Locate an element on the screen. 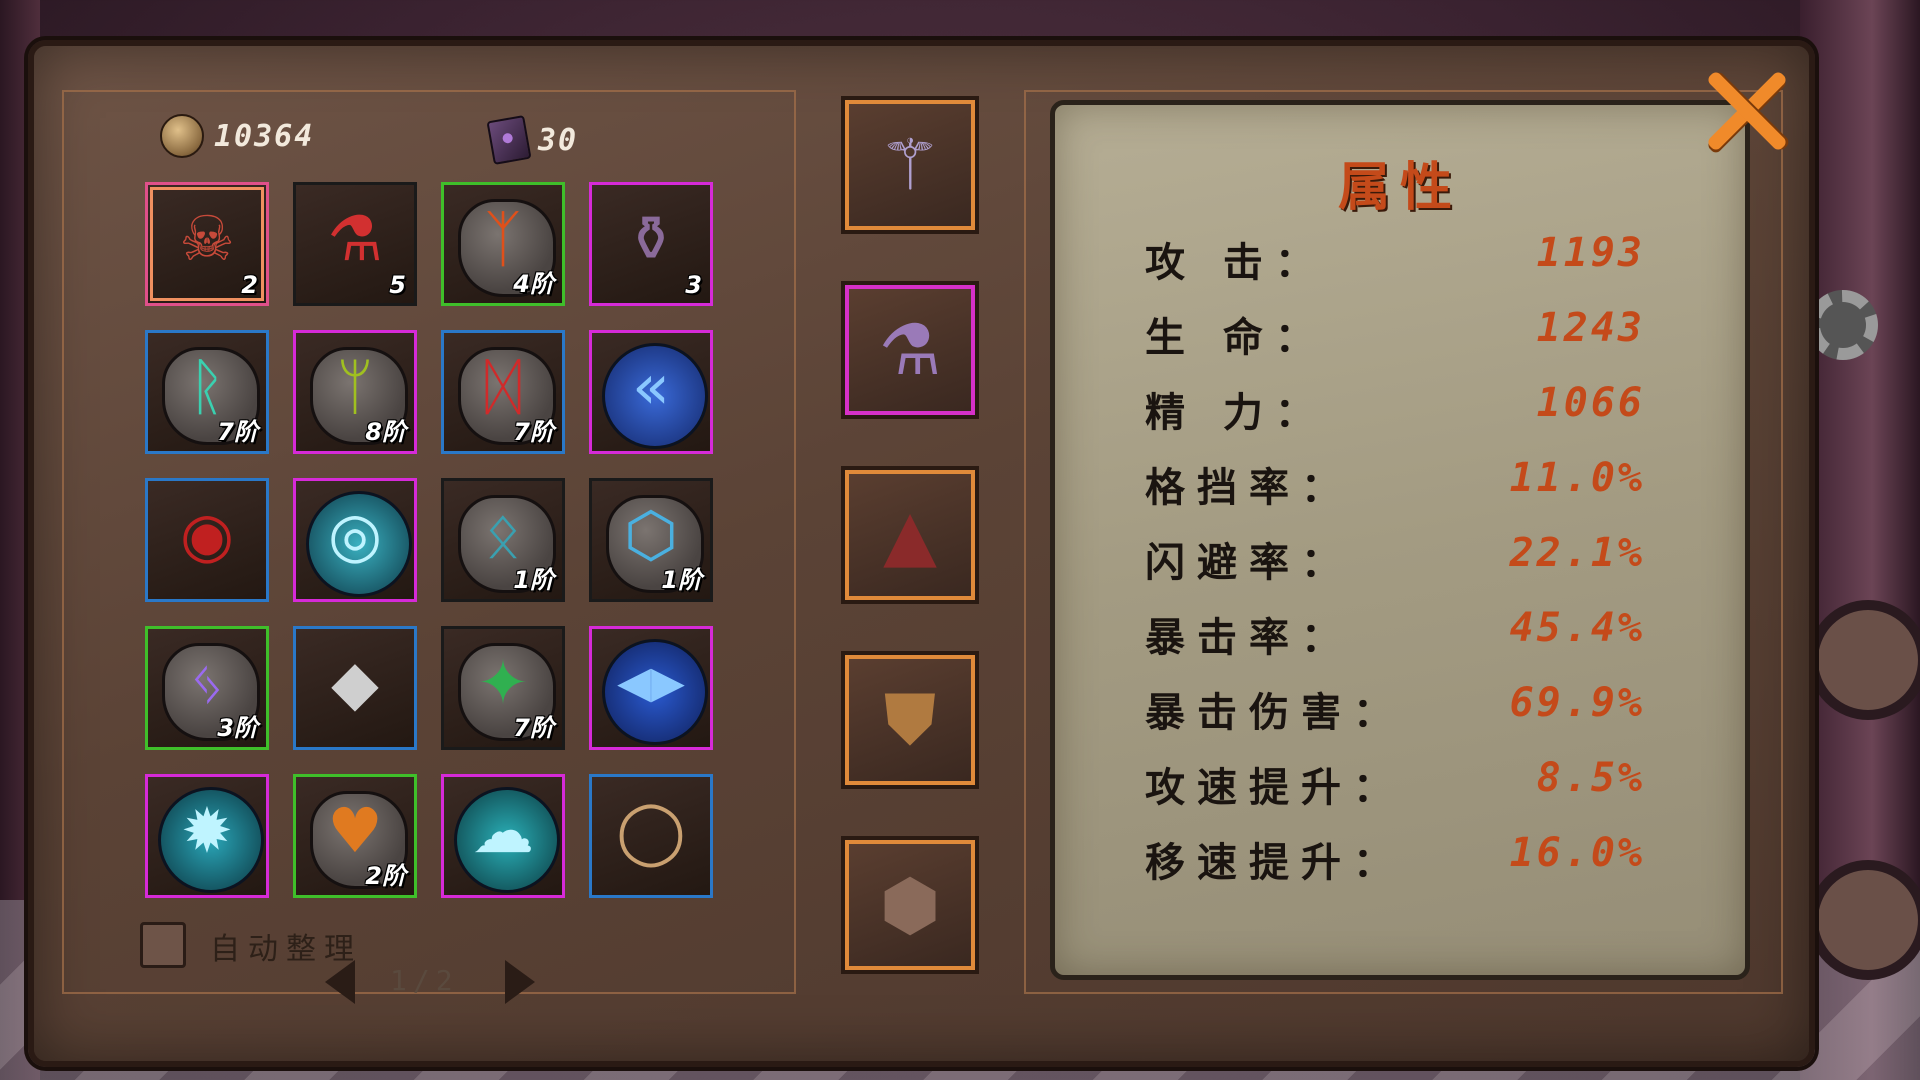  flame-rune-icon: ᛞ is located at coordinates (503, 387).